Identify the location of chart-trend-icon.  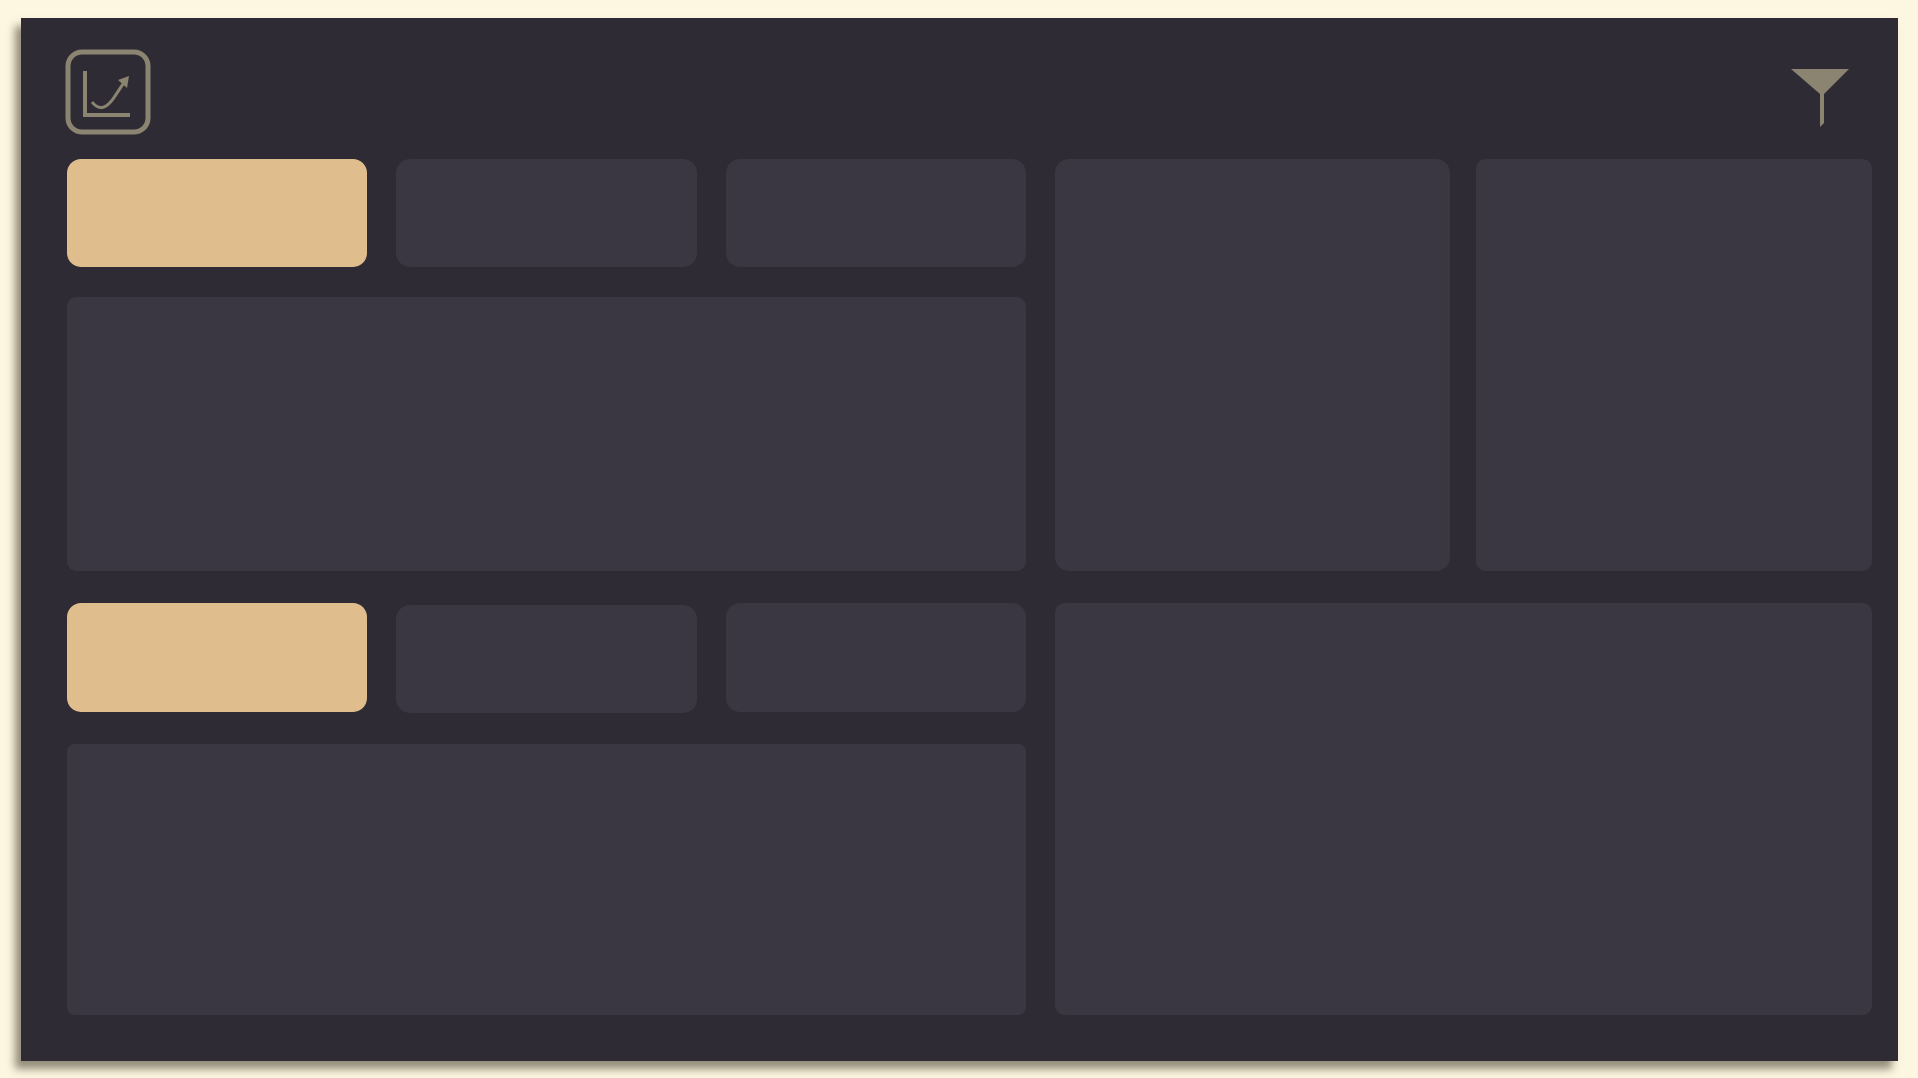
(108, 92).